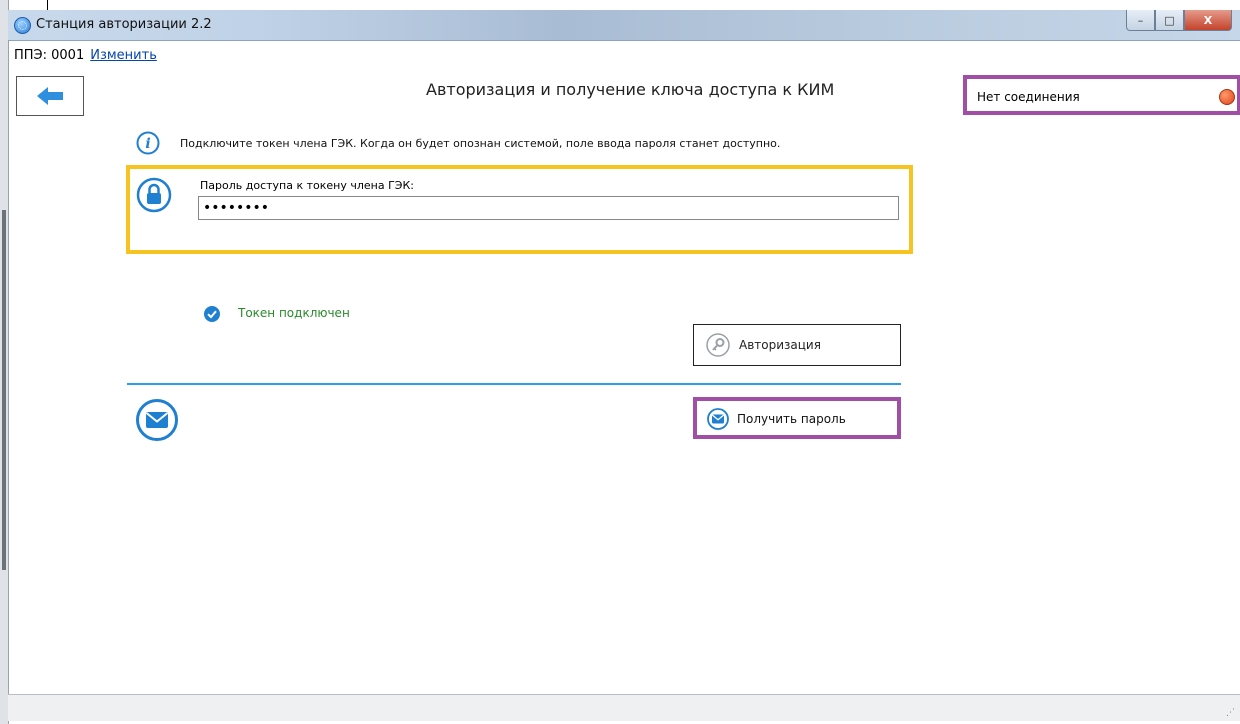 The image size is (1240, 724). I want to click on section-divider, so click(514, 384).